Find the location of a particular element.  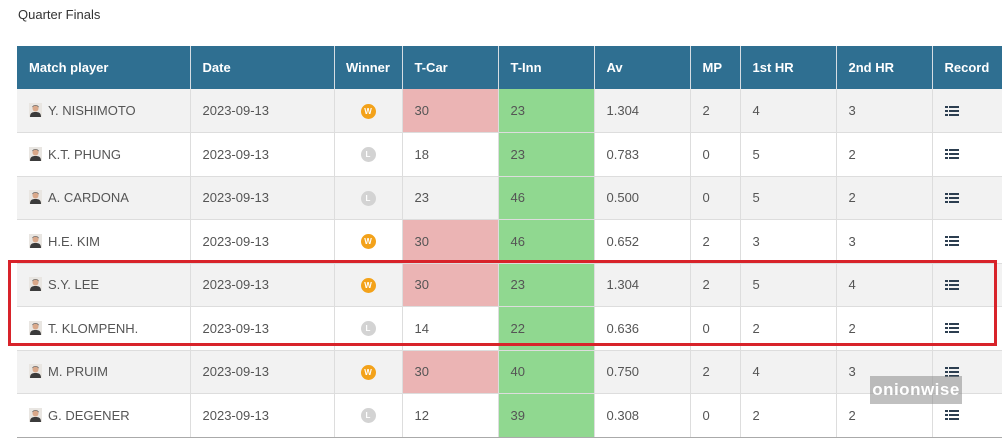

tinn-cell: 46 is located at coordinates (546, 241).